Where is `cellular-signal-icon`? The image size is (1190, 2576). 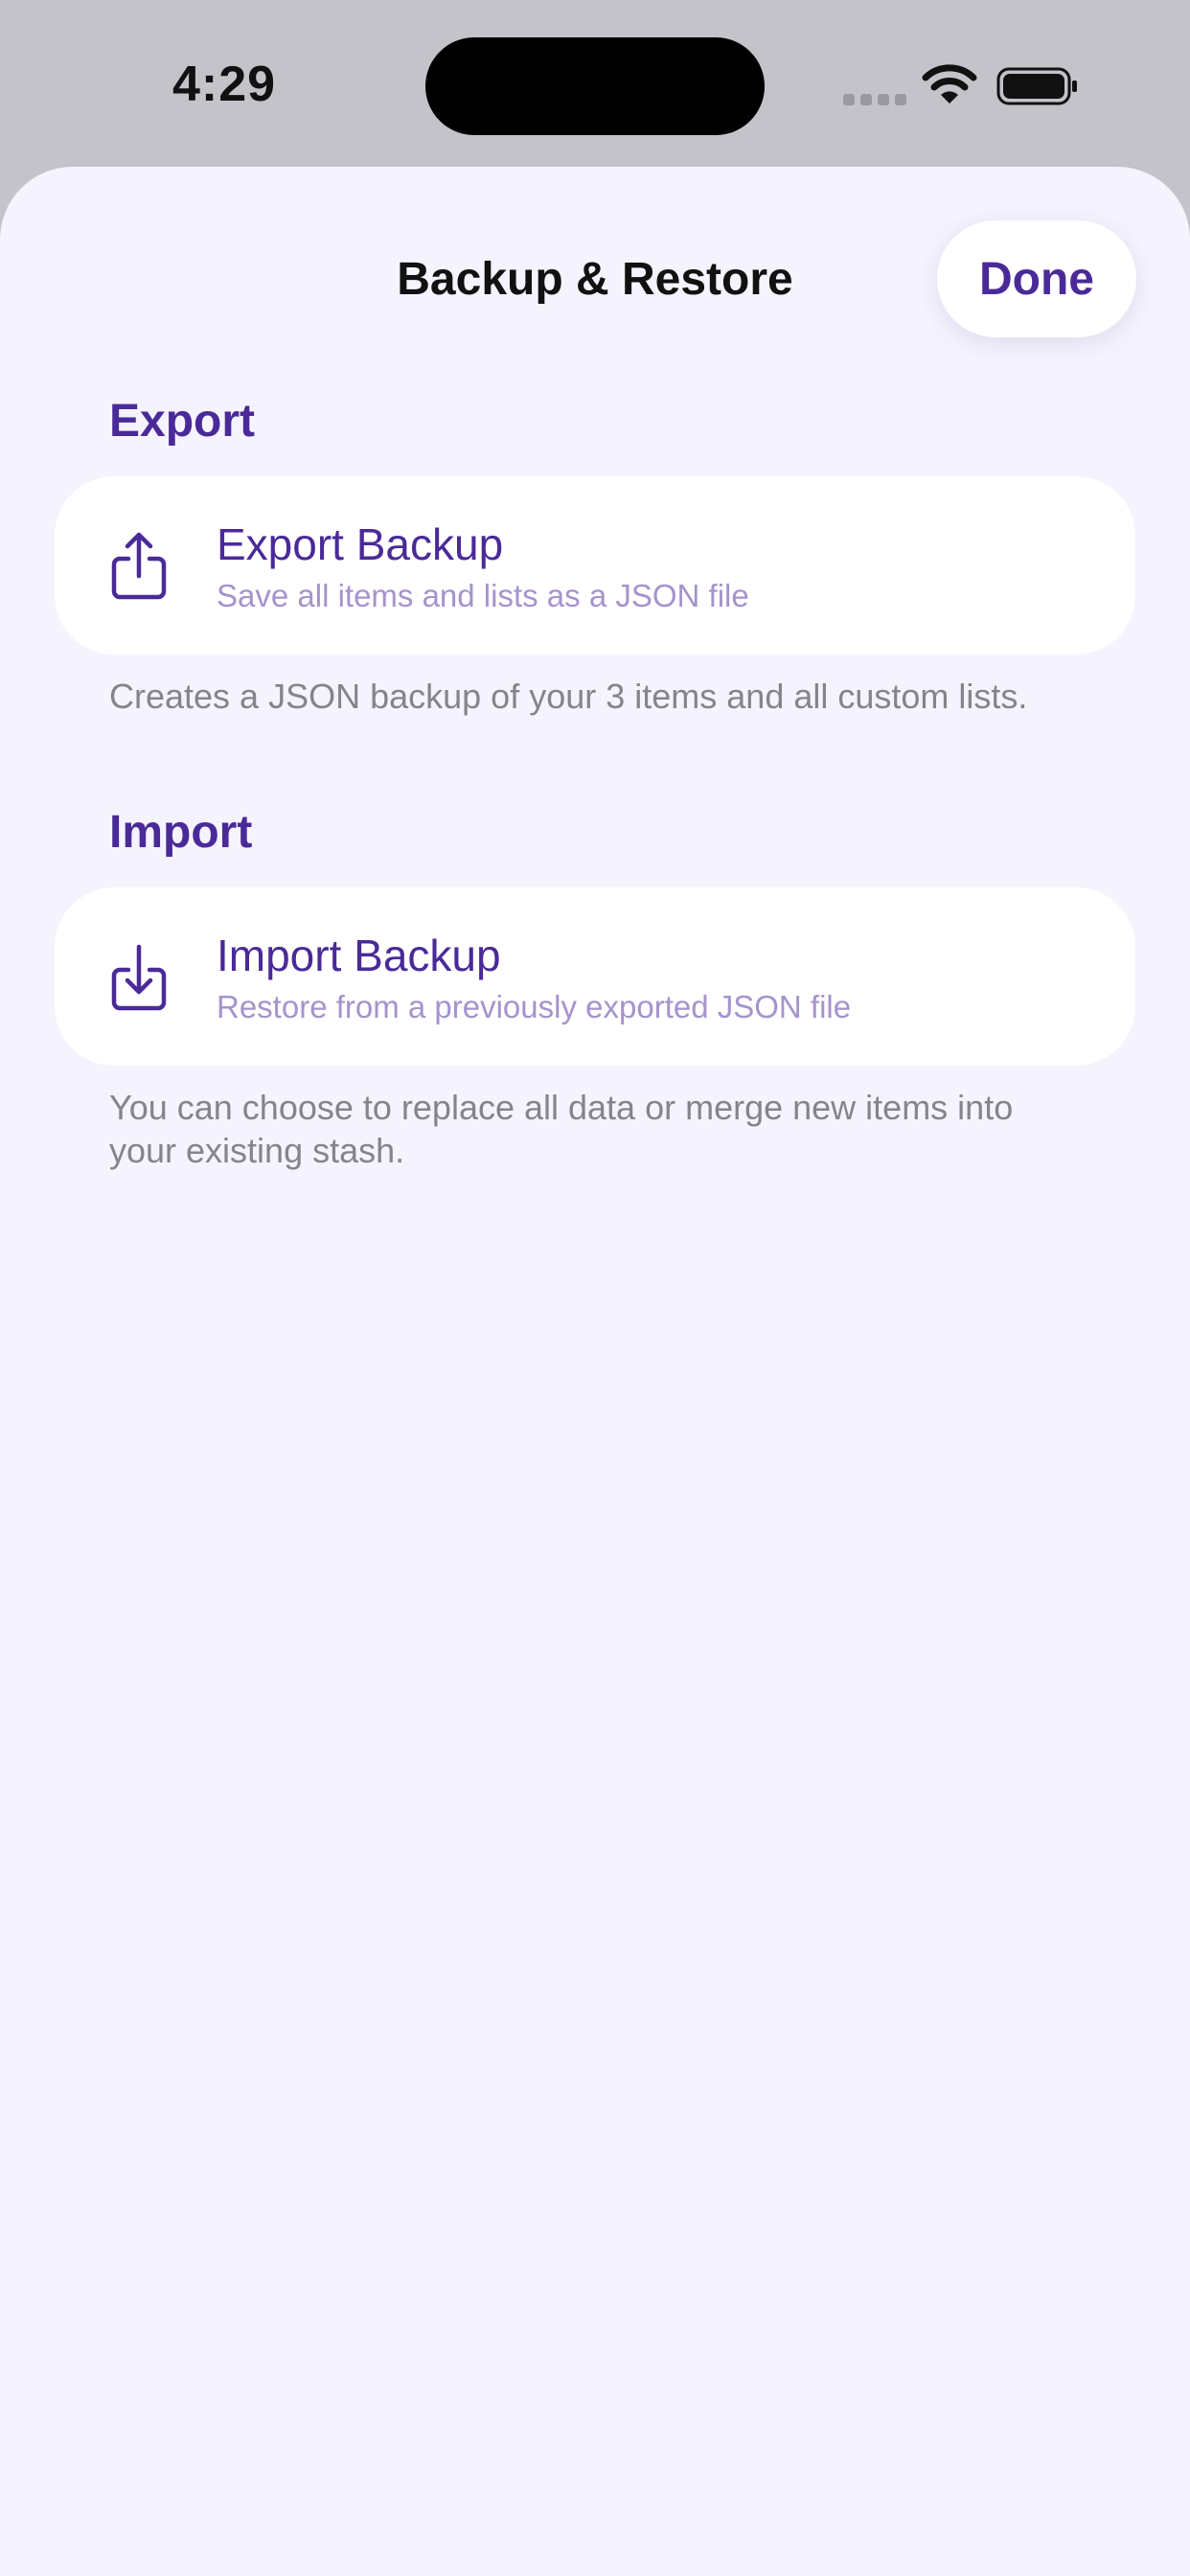 cellular-signal-icon is located at coordinates (874, 99).